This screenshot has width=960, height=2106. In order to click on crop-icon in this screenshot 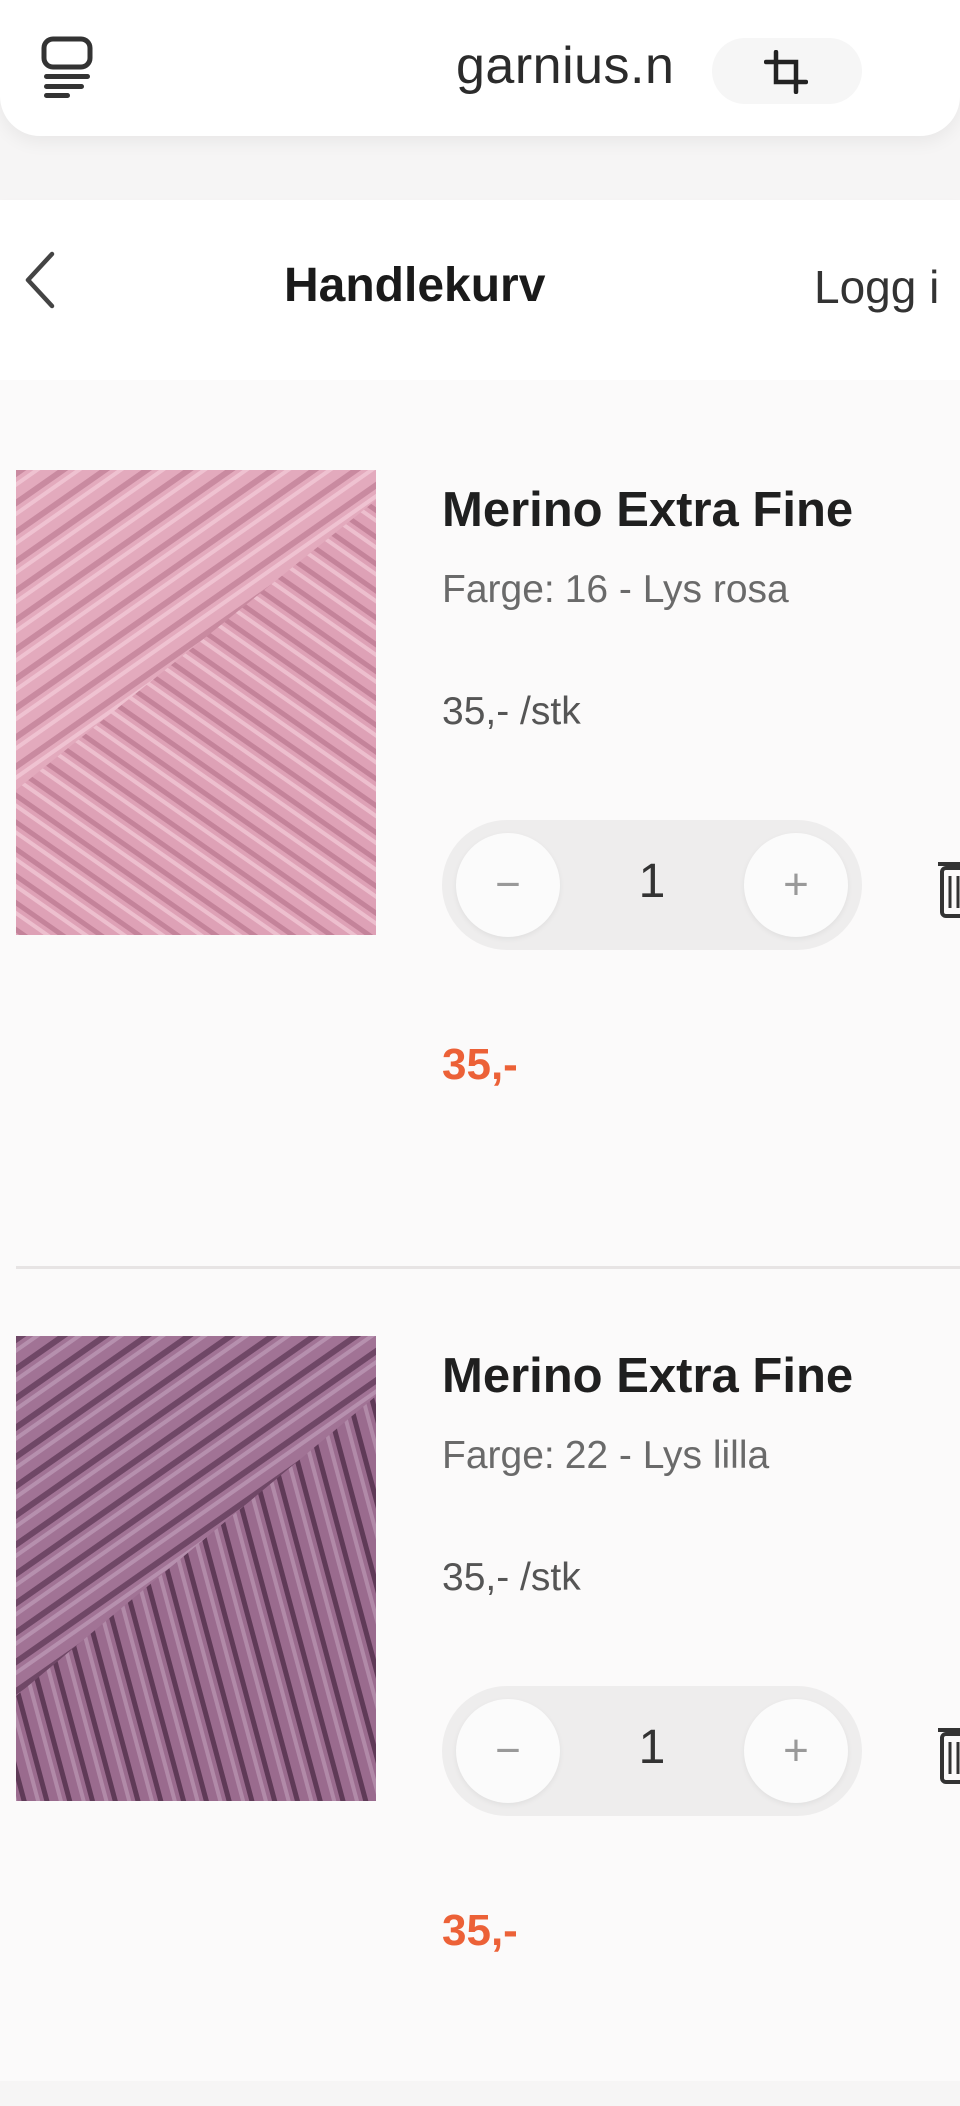, I will do `click(786, 72)`.